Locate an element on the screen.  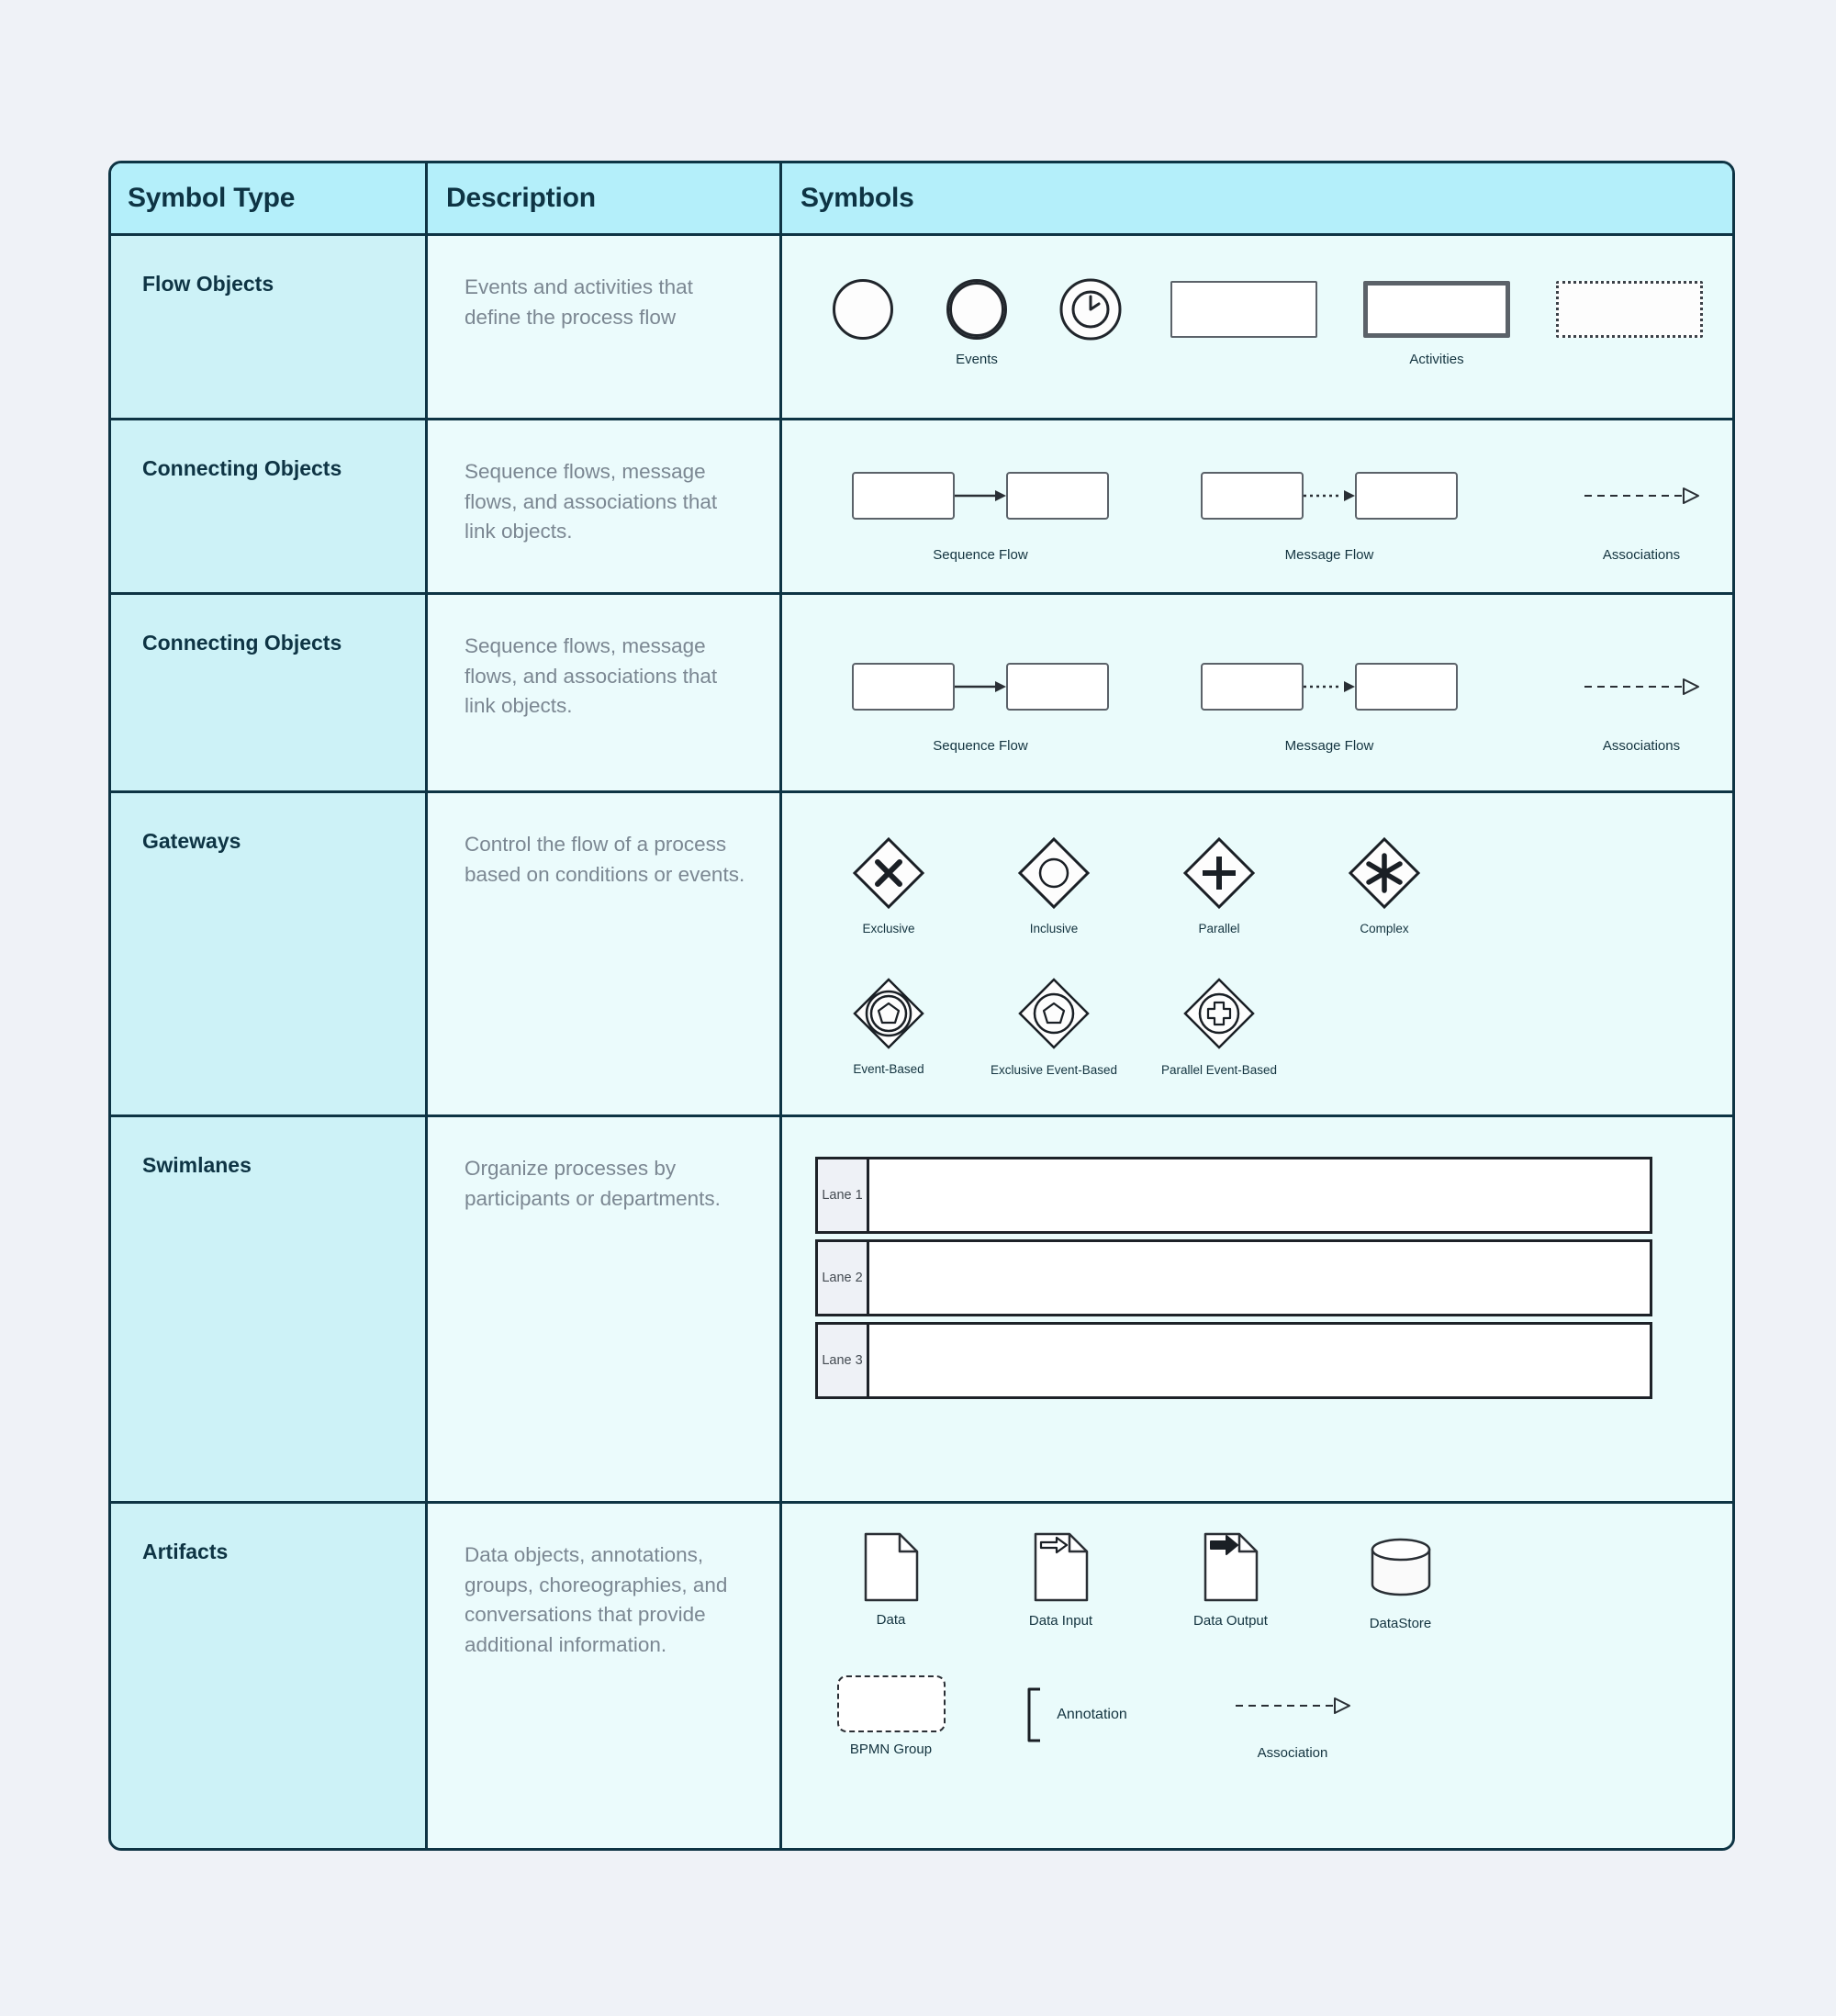
row-type-label: Swimlanes is located at coordinates (197, 1165).